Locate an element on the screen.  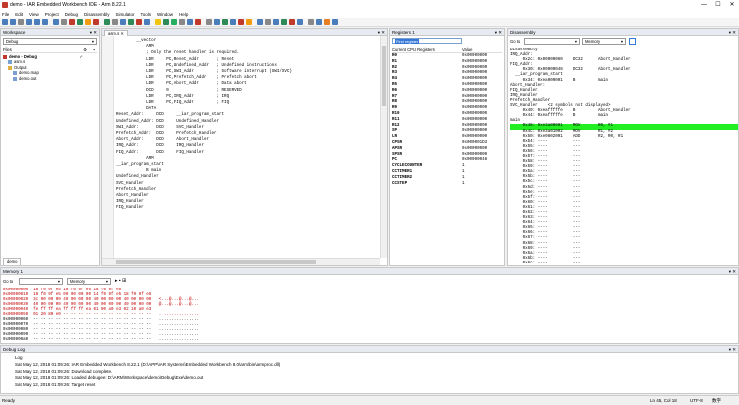
register-name: R6 is located at coordinates (395, 90).